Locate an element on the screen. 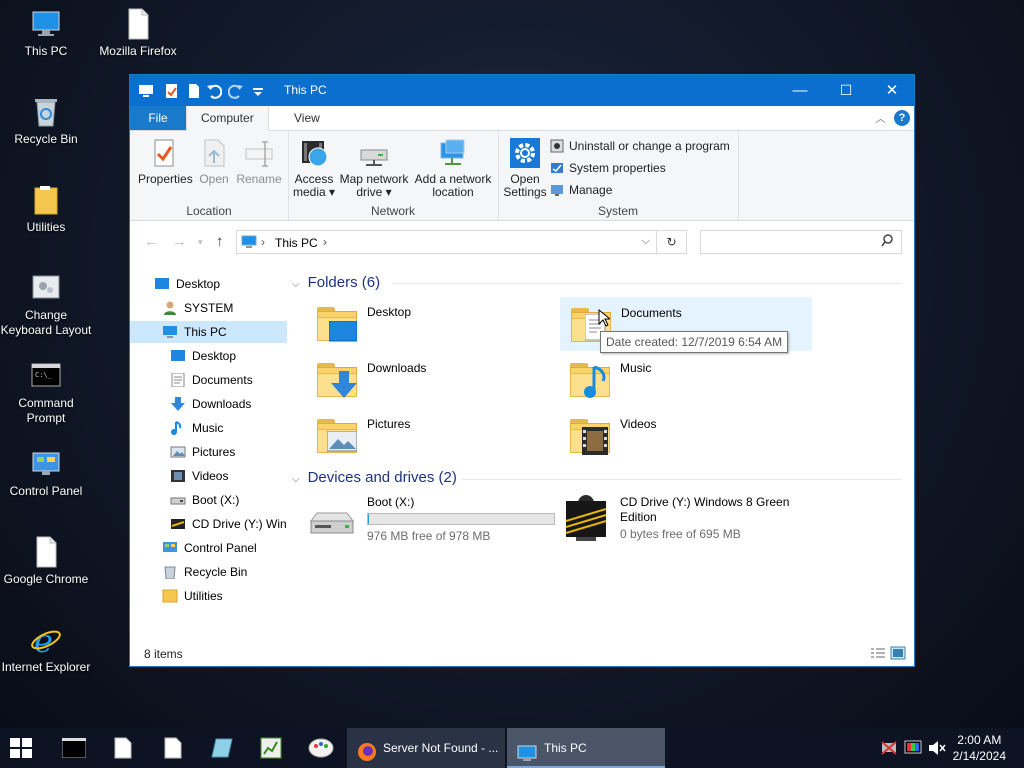  folder-tile-videos: Videos is located at coordinates (685, 435).